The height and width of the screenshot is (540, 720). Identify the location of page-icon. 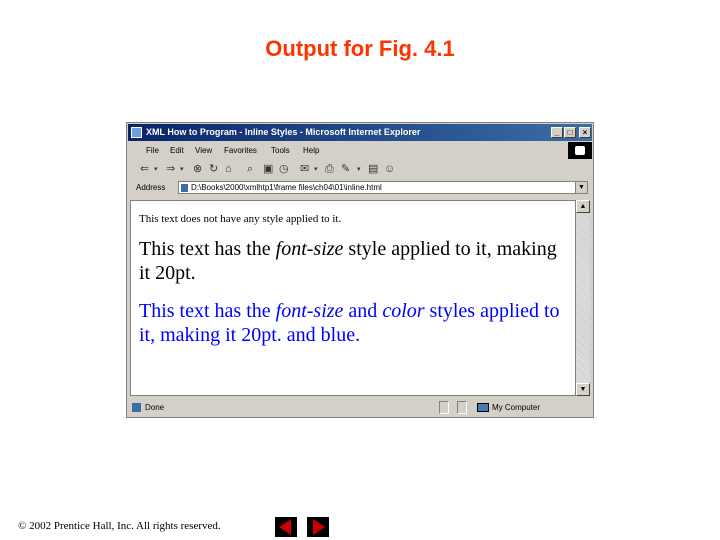
(184, 188).